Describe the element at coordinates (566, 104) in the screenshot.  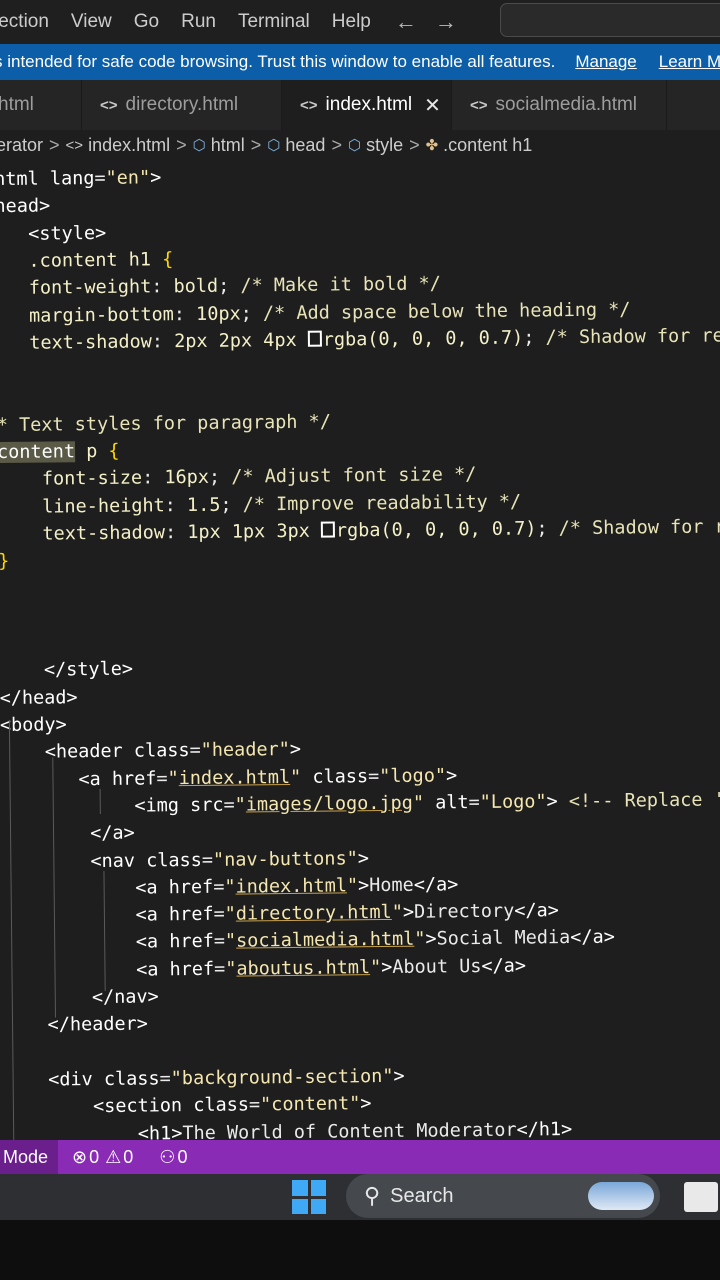
I see `tab-label: socialmedia.html` at that location.